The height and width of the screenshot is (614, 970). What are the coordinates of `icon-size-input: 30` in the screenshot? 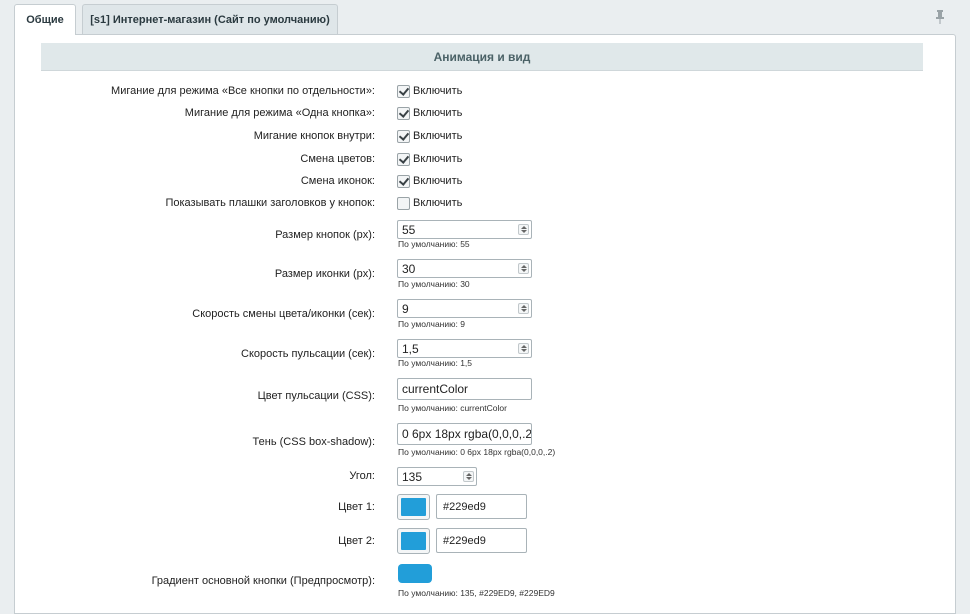 It's located at (464, 268).